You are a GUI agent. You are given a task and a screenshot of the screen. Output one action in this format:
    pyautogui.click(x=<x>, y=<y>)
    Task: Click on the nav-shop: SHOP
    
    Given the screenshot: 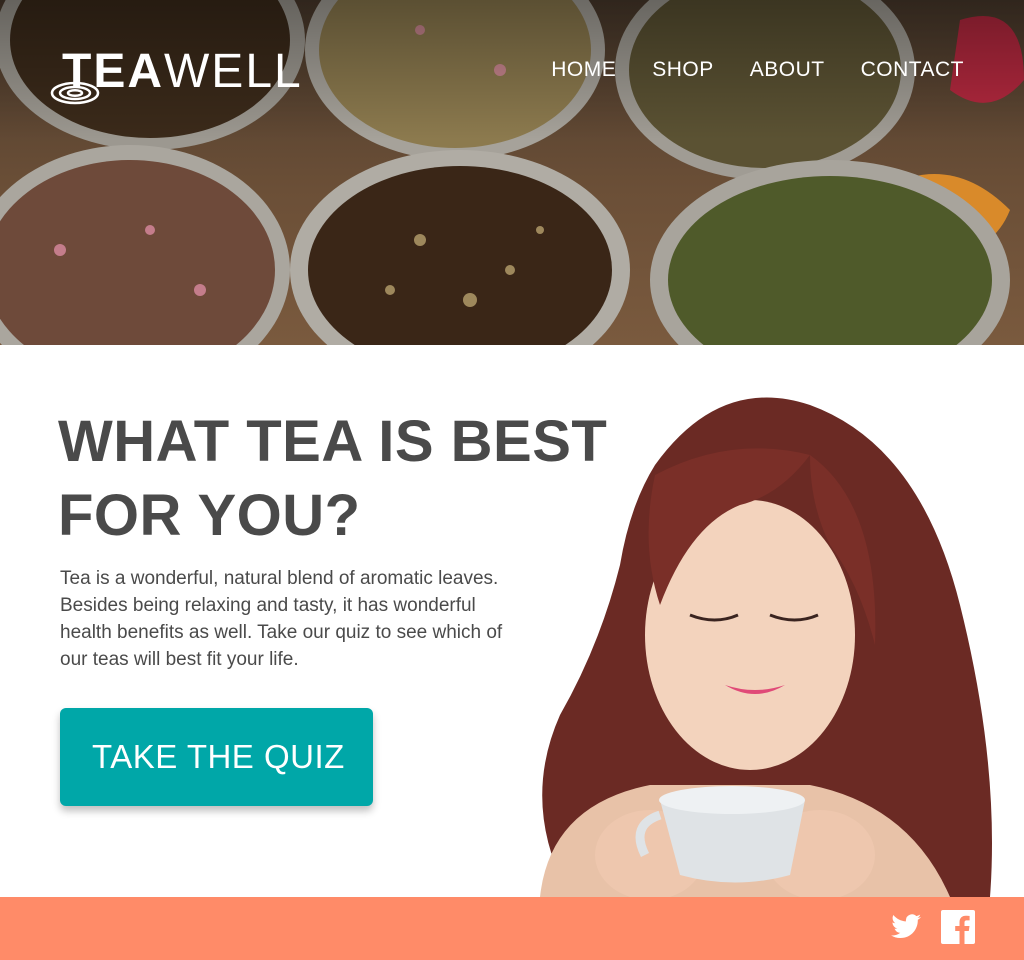 What is the action you would take?
    pyautogui.click(x=683, y=70)
    